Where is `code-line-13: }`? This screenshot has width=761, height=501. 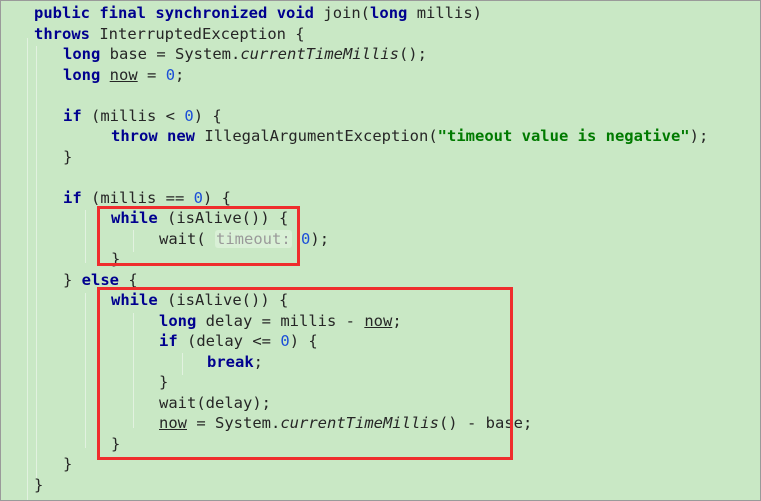 code-line-13: } is located at coordinates (115, 259).